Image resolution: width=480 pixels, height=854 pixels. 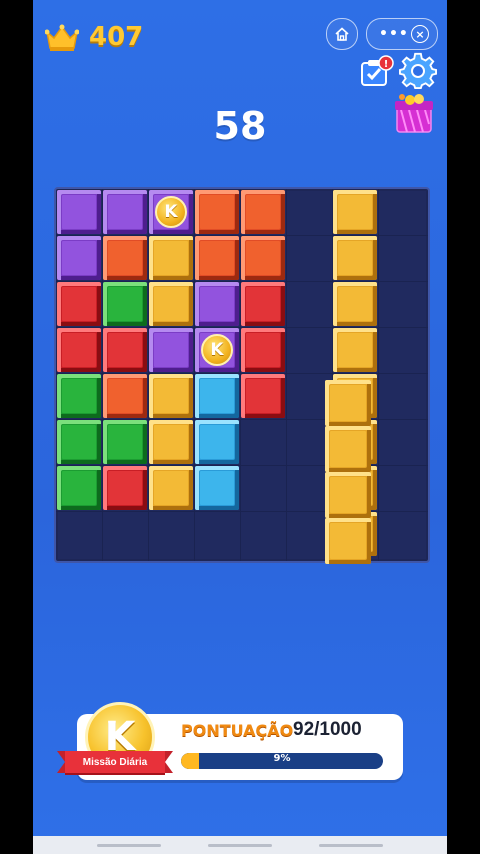 What do you see at coordinates (351, 845) in the screenshot?
I see `nav-back` at bounding box center [351, 845].